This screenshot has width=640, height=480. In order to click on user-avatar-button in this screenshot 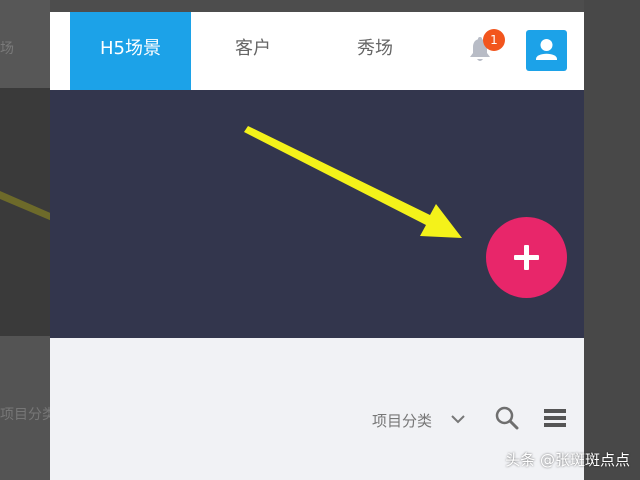, I will do `click(546, 50)`.